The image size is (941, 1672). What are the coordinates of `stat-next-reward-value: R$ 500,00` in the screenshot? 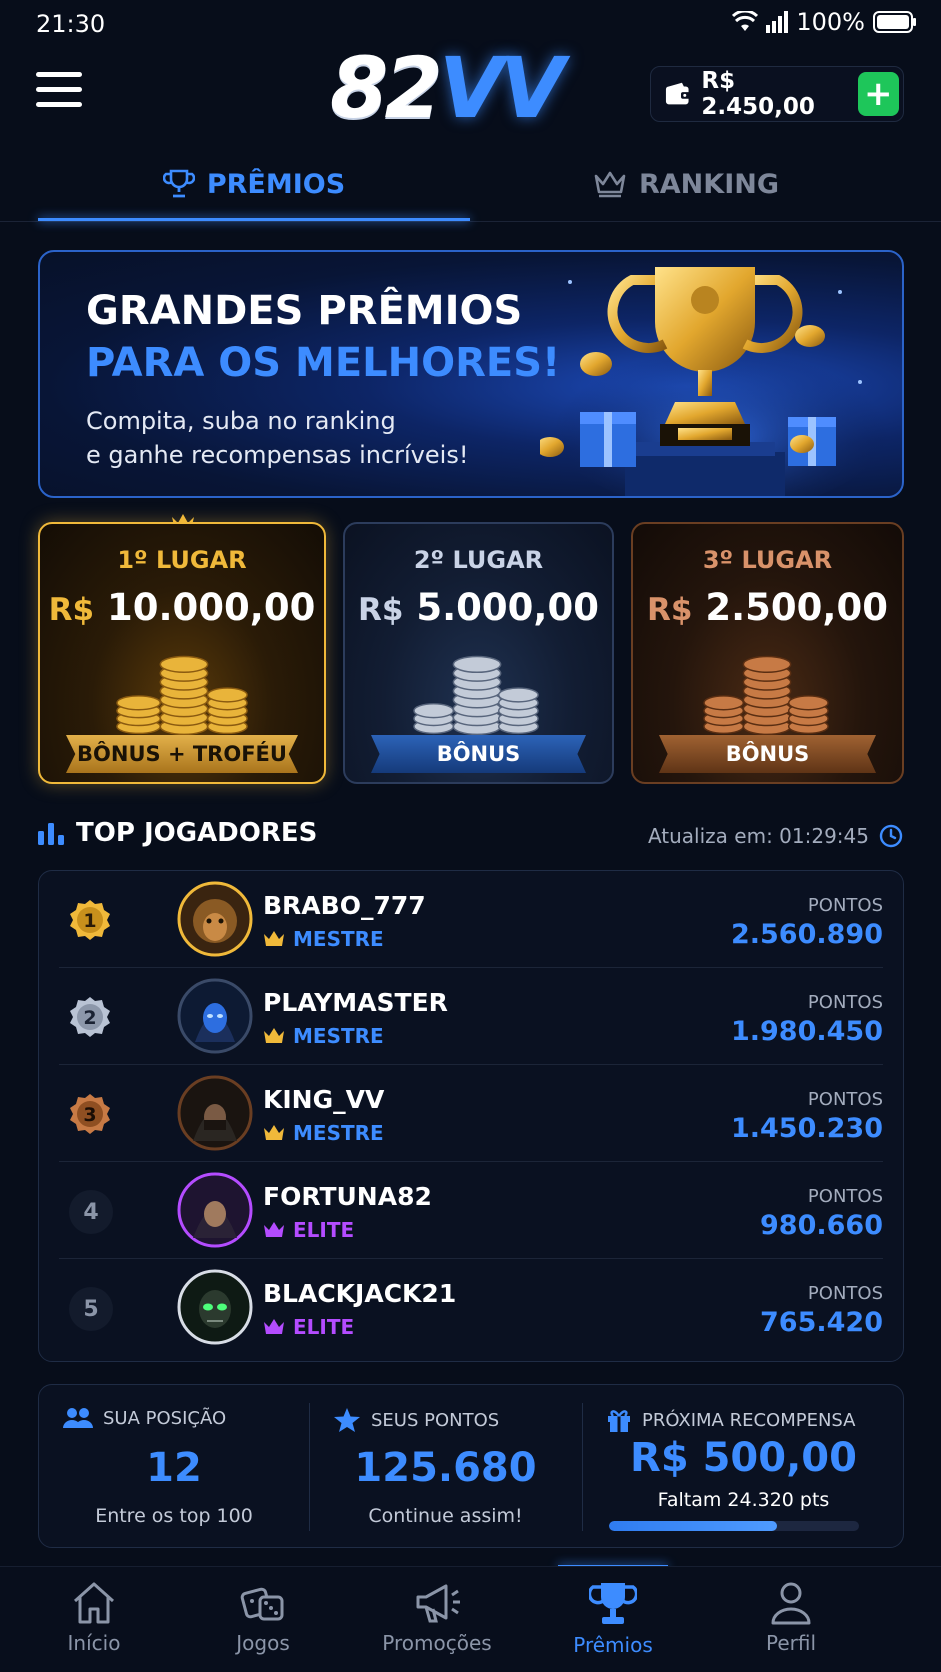 It's located at (743, 1458).